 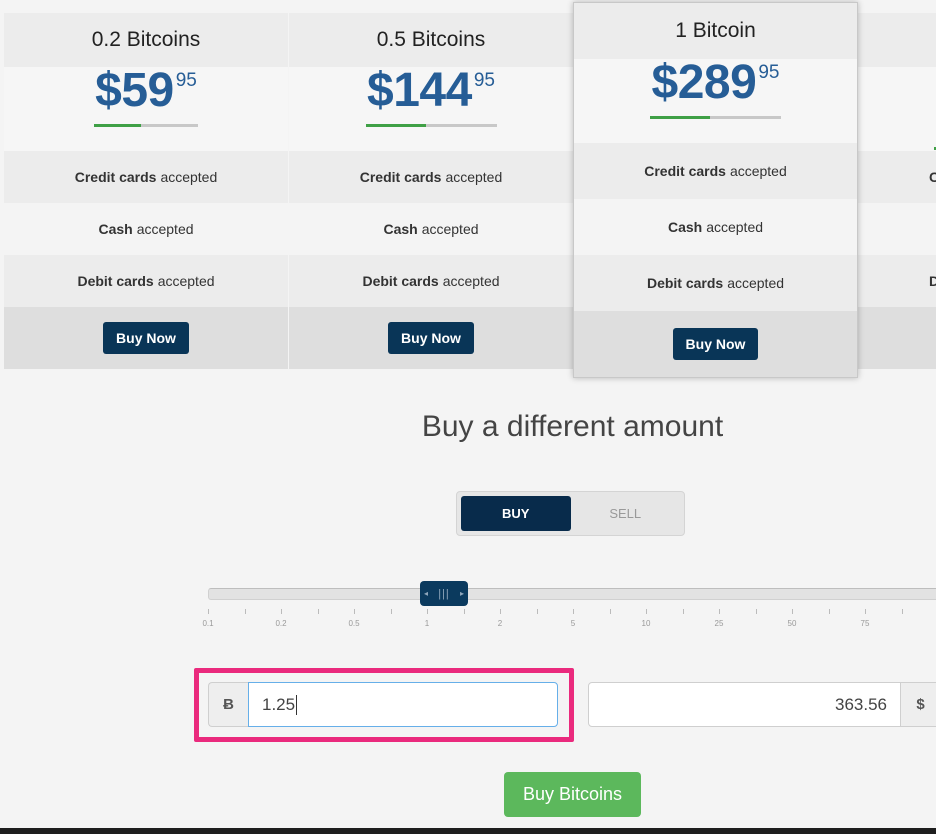 What do you see at coordinates (146, 40) in the screenshot?
I see `plan-title: 0.2 Bitcoins` at bounding box center [146, 40].